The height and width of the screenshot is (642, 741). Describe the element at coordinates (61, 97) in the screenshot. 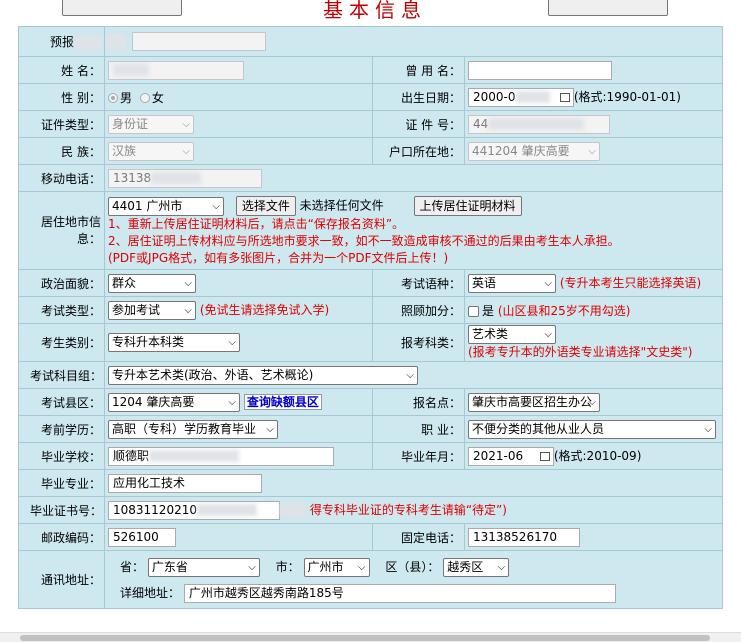

I see `gender-label: 性 别：` at that location.